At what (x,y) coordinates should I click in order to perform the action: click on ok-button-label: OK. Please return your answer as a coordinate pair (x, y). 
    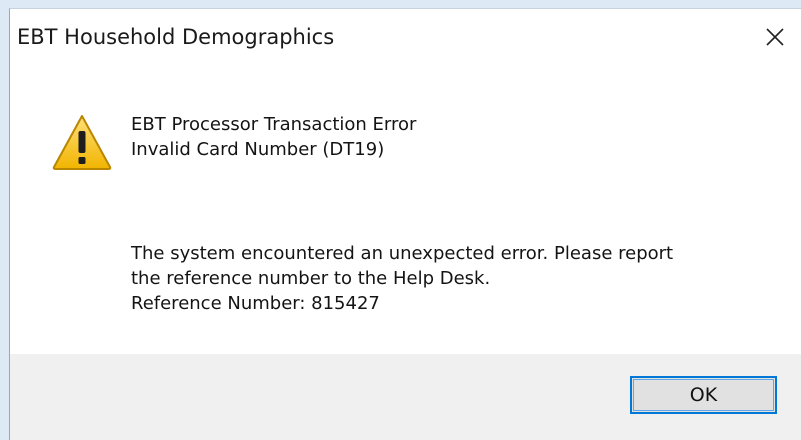
    Looking at the image, I should click on (703, 395).